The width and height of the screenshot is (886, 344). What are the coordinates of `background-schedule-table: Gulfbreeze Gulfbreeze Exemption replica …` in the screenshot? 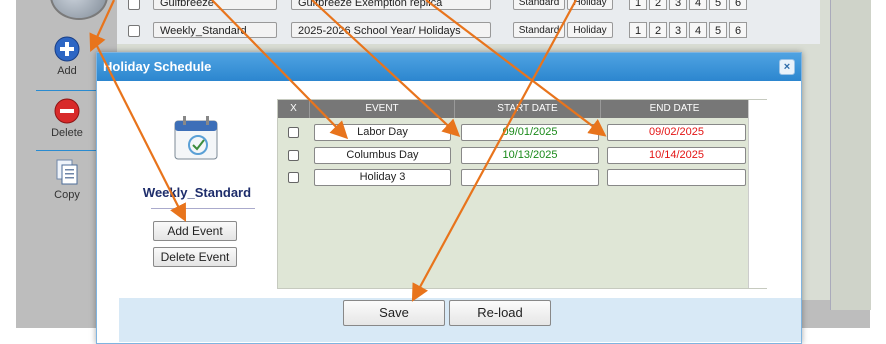 It's located at (468, 22).